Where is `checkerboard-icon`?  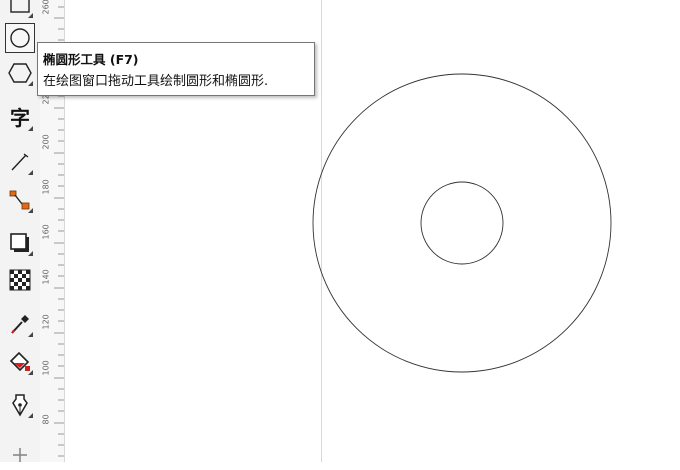 checkerboard-icon is located at coordinates (20, 280).